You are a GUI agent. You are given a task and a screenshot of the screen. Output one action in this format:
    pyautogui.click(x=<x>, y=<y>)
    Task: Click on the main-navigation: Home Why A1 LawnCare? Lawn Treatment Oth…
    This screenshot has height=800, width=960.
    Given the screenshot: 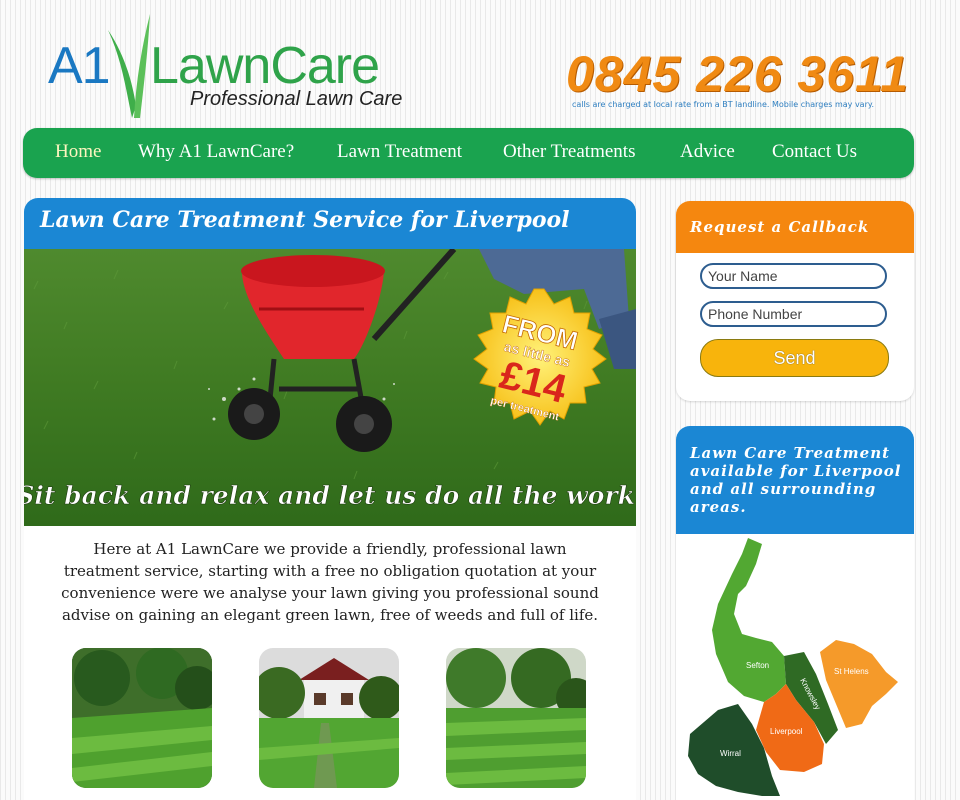 What is the action you would take?
    pyautogui.click(x=468, y=153)
    